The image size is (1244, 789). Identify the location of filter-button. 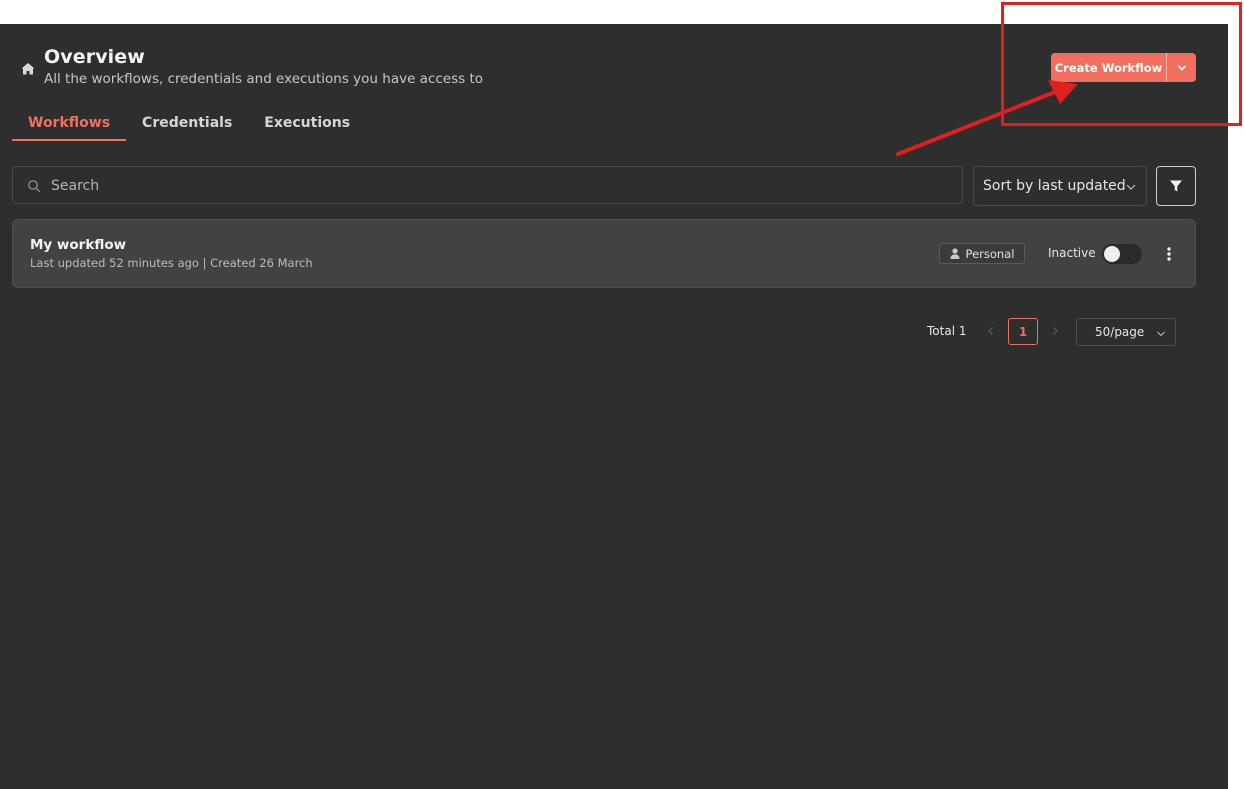
(1176, 186).